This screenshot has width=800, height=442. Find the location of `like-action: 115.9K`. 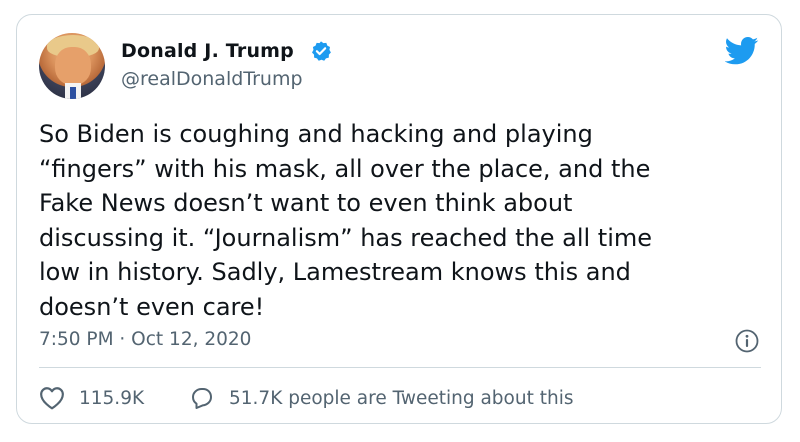

like-action: 115.9K is located at coordinates (91, 398).